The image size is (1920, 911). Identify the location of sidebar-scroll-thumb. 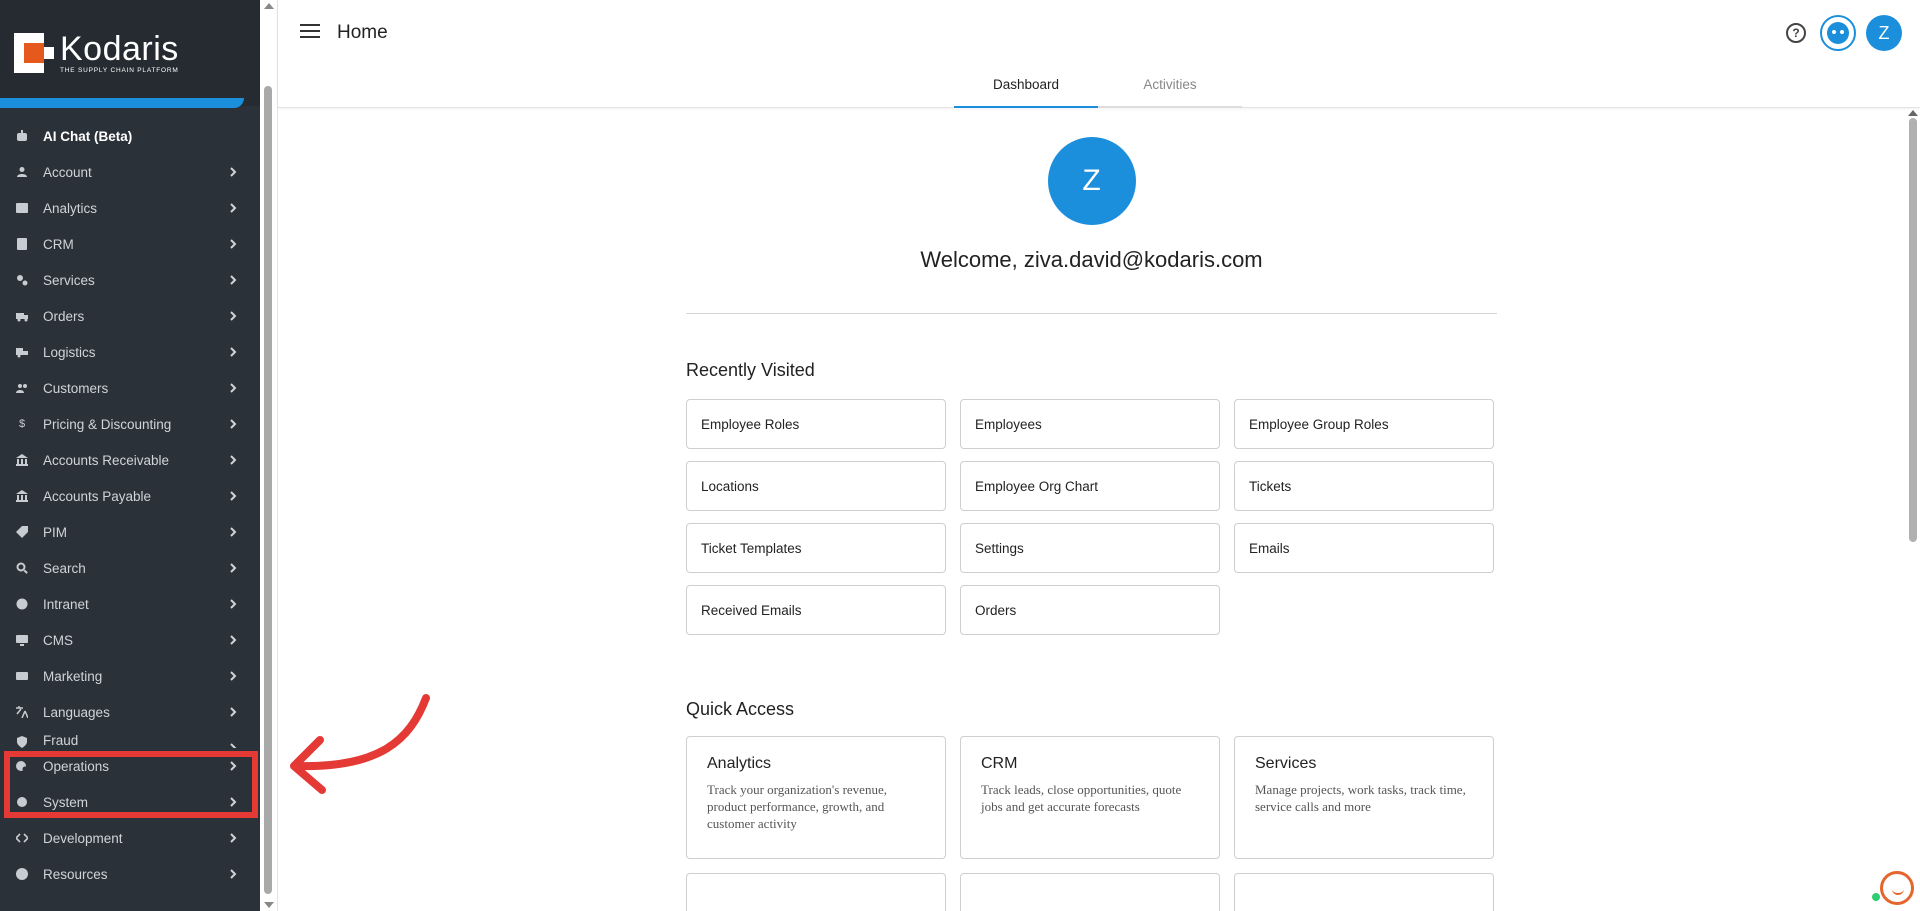
(268, 490).